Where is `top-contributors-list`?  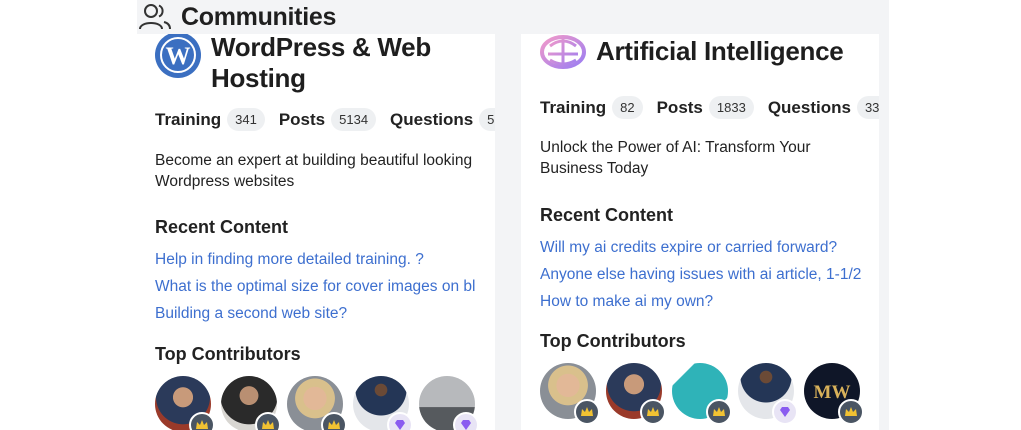 top-contributors-list is located at coordinates (317, 403).